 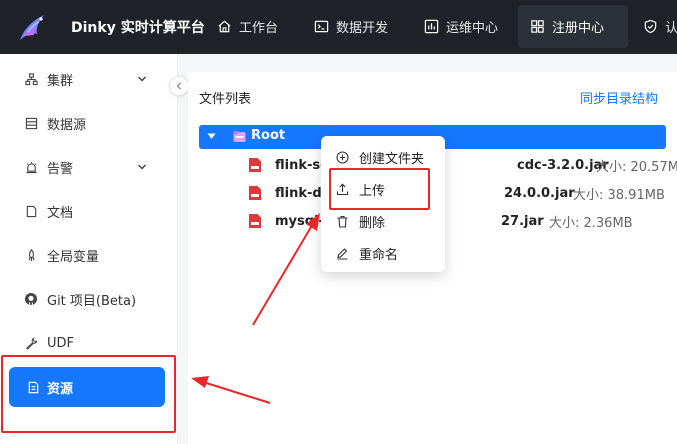 What do you see at coordinates (671, 28) in the screenshot?
I see `nav-label: 认` at bounding box center [671, 28].